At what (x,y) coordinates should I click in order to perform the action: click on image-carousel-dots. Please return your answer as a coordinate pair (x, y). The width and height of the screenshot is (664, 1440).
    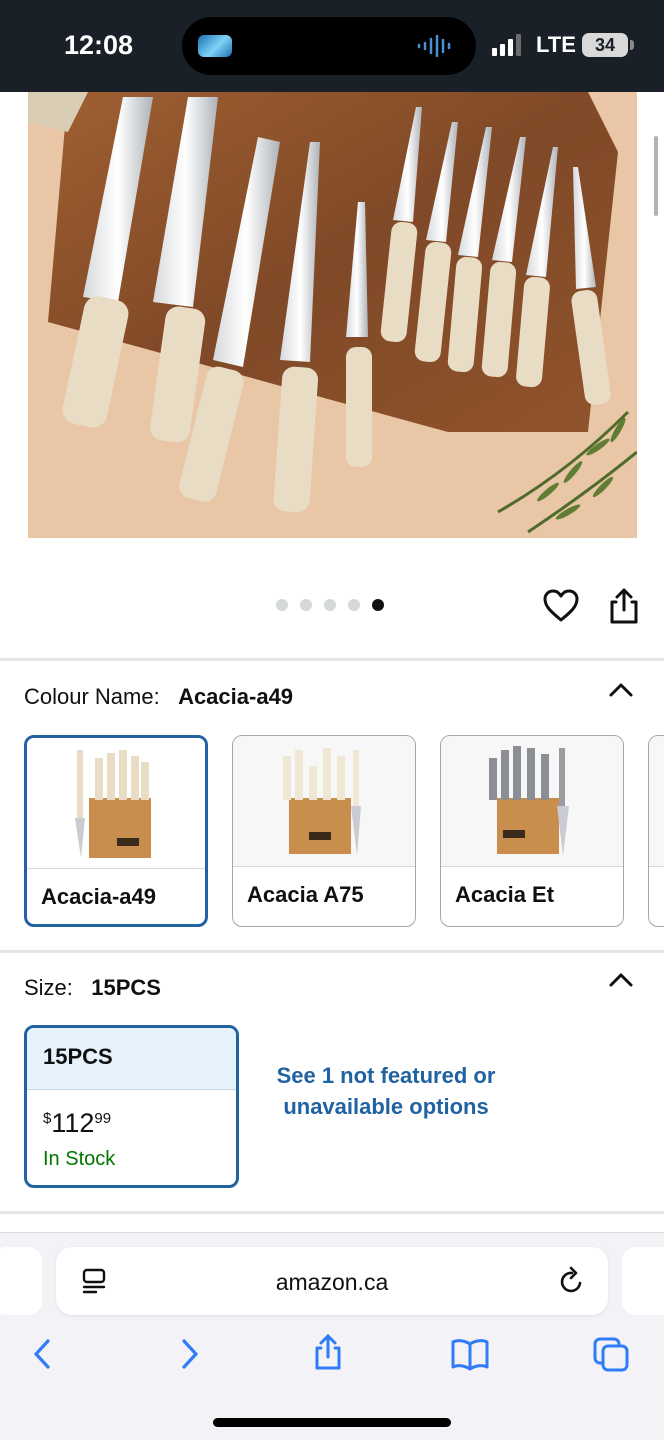
    Looking at the image, I should click on (330, 605).